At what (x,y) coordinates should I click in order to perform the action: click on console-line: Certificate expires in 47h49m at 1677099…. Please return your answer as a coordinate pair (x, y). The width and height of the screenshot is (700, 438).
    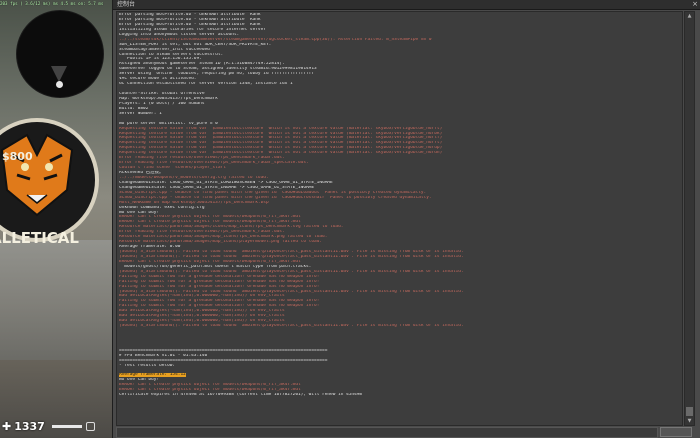
    Looking at the image, I should click on (241, 395).